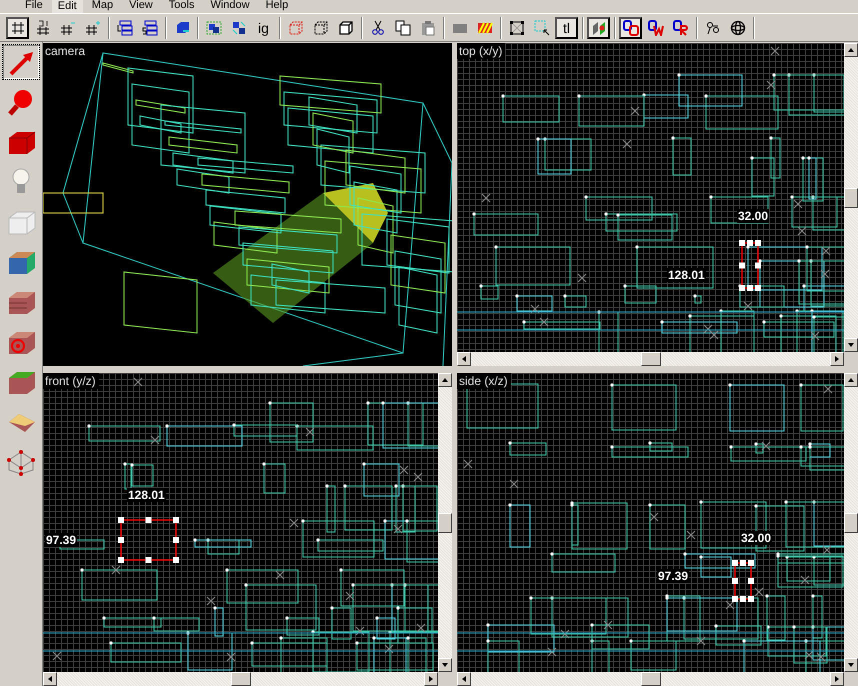 Image resolution: width=858 pixels, height=686 pixels. What do you see at coordinates (182, 6) in the screenshot?
I see `menu-item: Tools` at bounding box center [182, 6].